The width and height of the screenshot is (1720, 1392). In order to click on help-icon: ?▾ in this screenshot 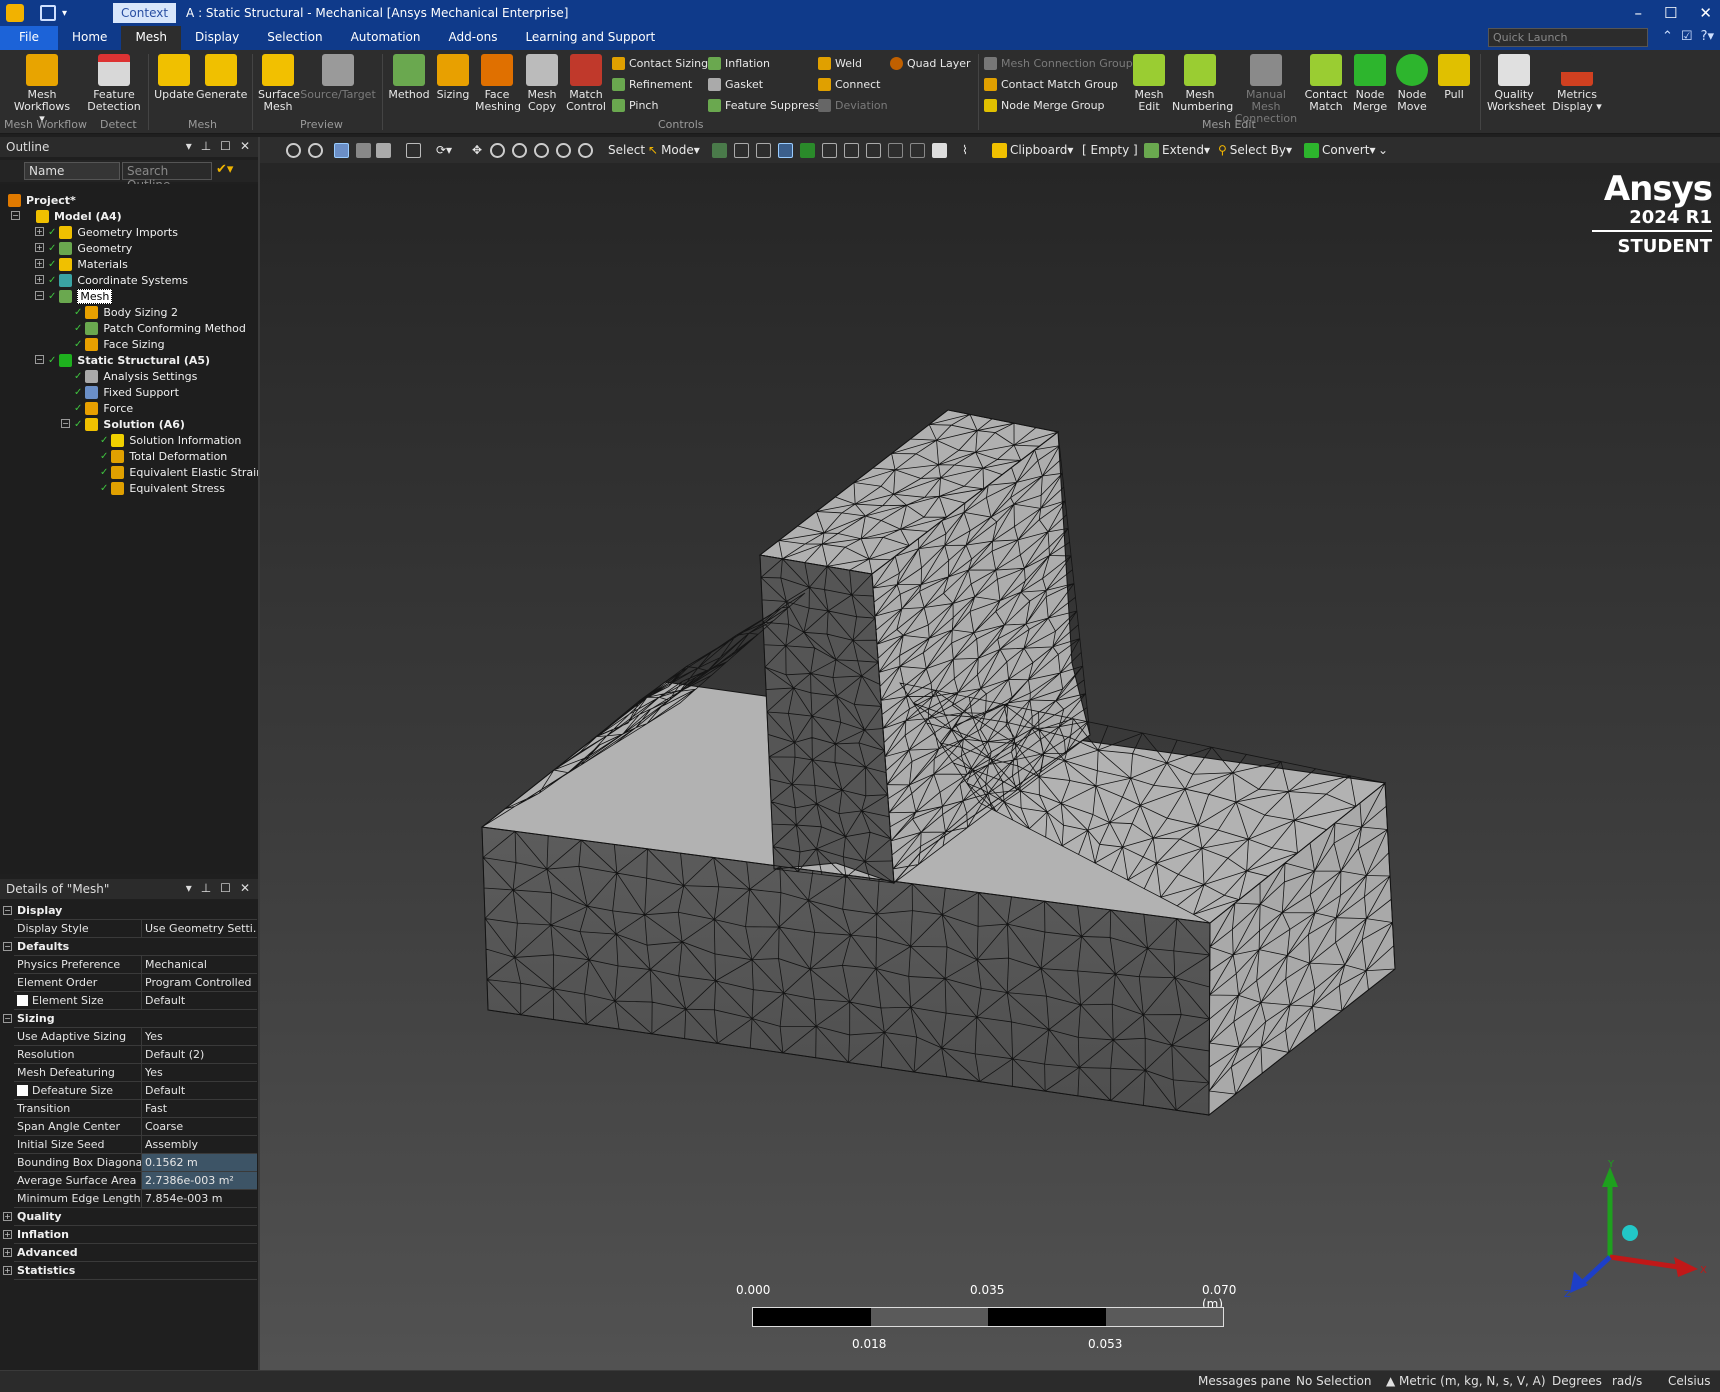, I will do `click(1707, 36)`.